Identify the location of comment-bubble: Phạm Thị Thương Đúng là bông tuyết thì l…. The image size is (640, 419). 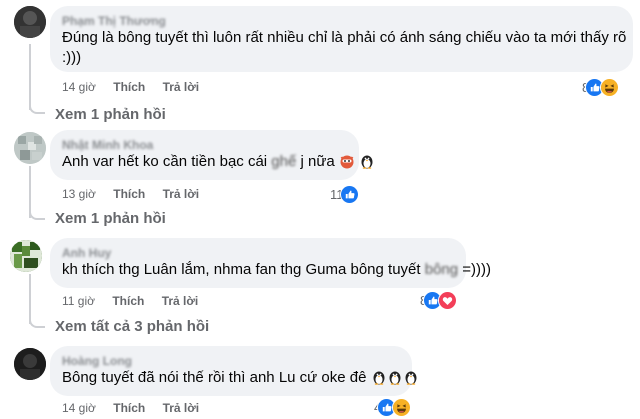
(341, 39).